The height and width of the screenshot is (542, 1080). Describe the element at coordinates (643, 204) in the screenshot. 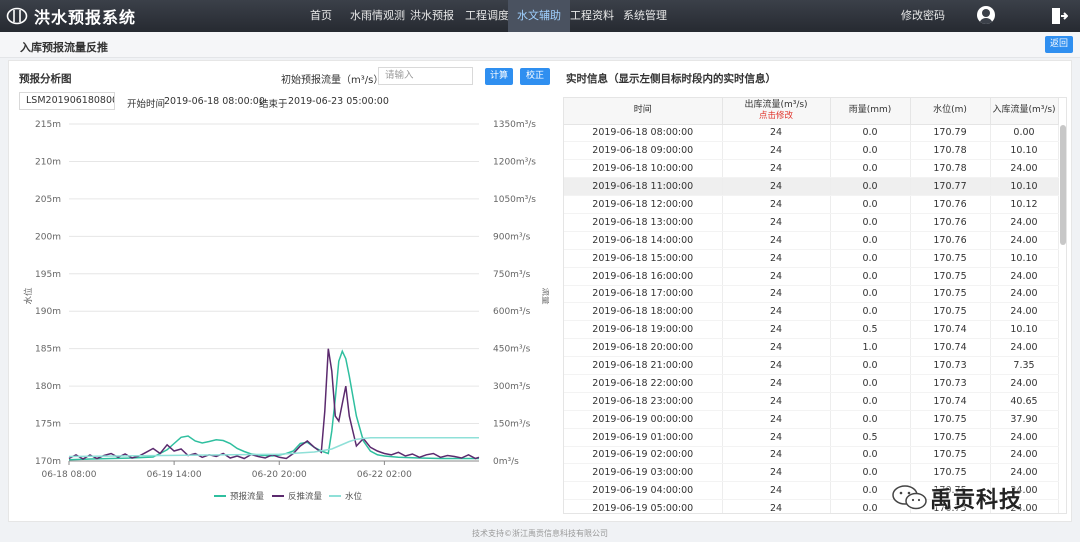

I see `table-cell: 2019-06-18 12:00:00` at that location.